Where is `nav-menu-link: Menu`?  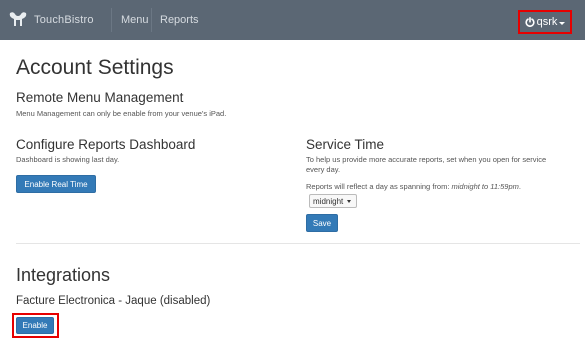
nav-menu-link: Menu is located at coordinates (135, 20).